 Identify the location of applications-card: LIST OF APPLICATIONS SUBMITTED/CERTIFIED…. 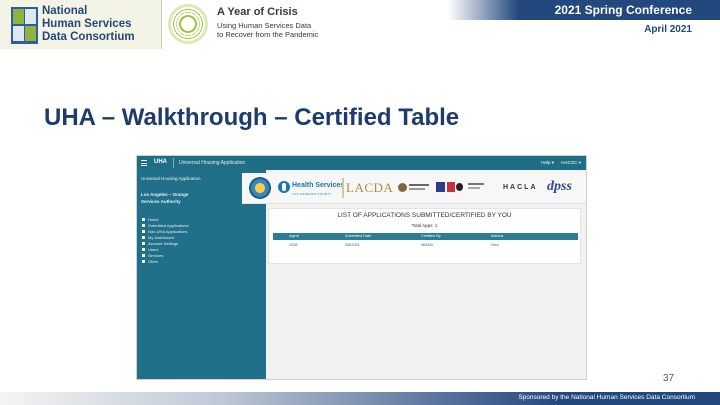
(424, 236).